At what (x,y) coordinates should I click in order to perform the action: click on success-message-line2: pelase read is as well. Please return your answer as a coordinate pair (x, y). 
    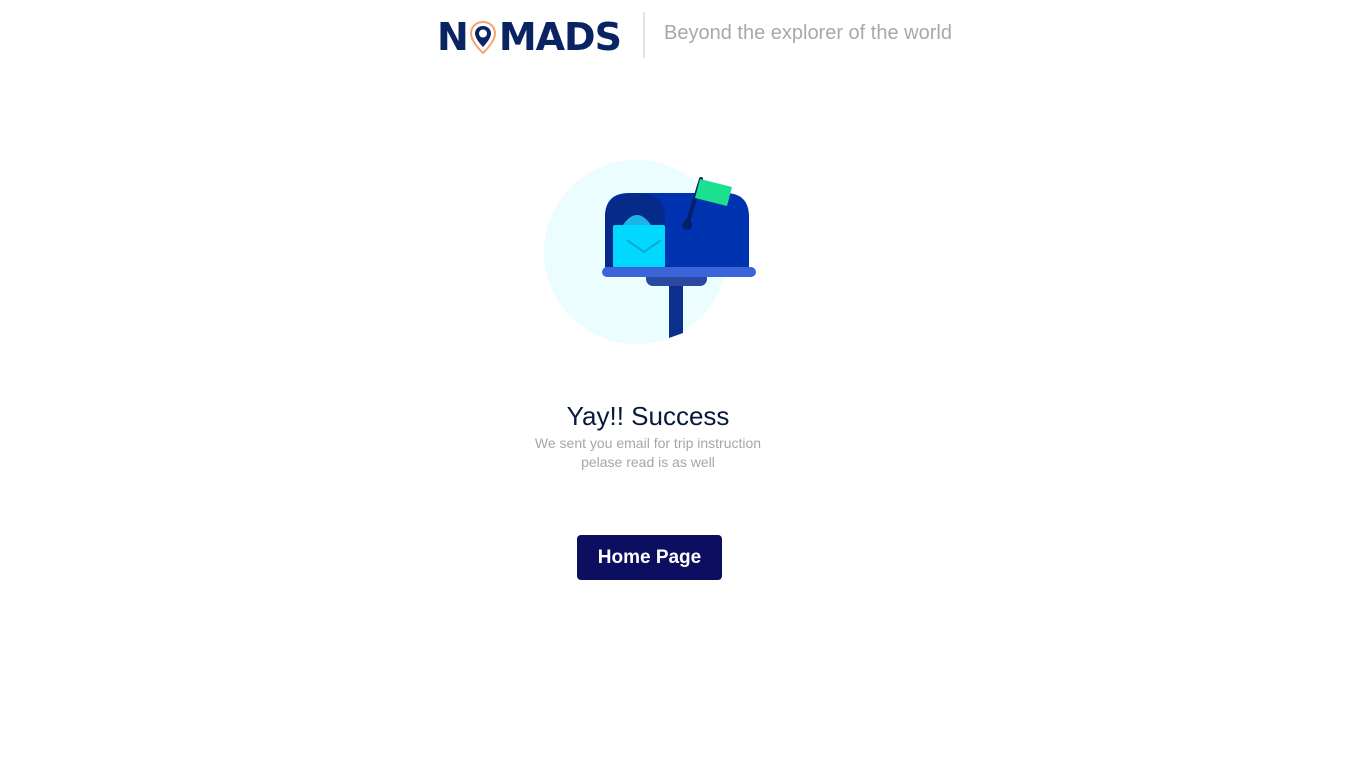
    Looking at the image, I should click on (648, 462).